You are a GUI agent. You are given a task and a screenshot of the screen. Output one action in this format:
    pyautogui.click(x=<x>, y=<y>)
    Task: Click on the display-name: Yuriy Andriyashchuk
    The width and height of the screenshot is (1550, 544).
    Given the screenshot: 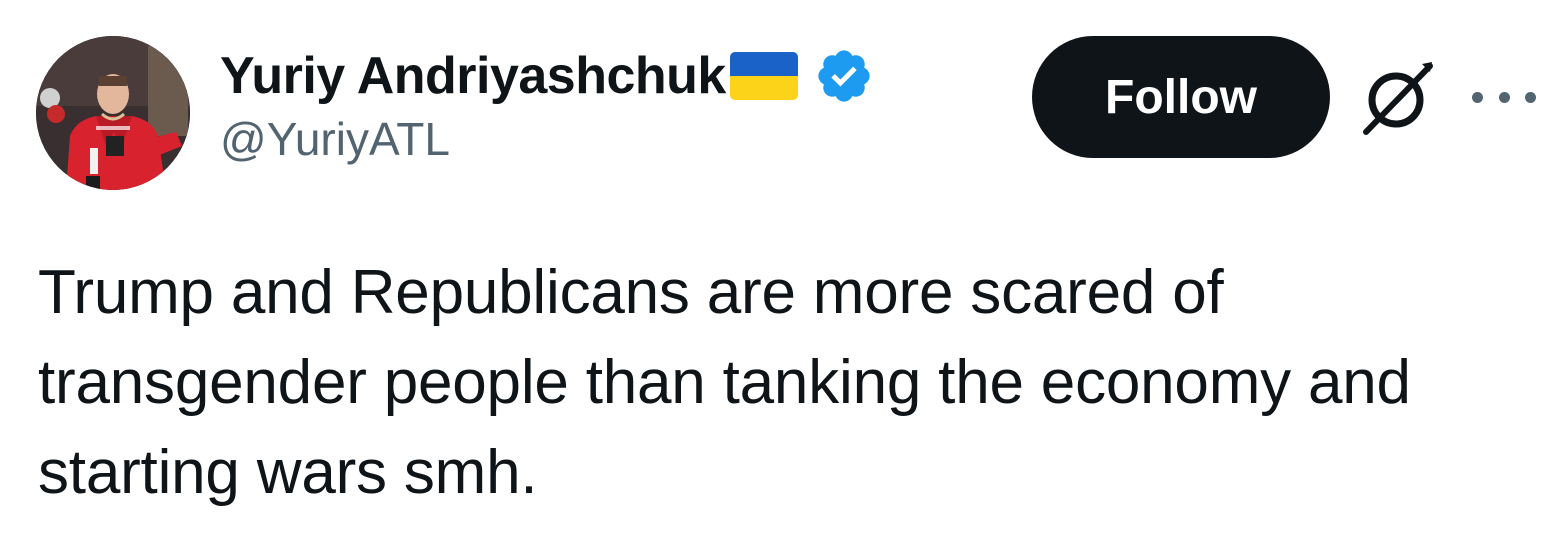 What is the action you would take?
    pyautogui.click(x=473, y=76)
    